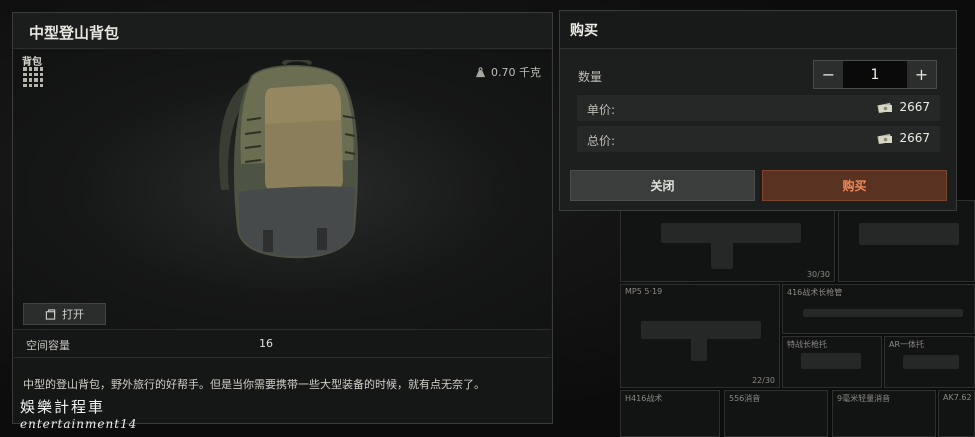 Image resolution: width=975 pixels, height=437 pixels. I want to click on total-price-value: 2667, so click(914, 138).